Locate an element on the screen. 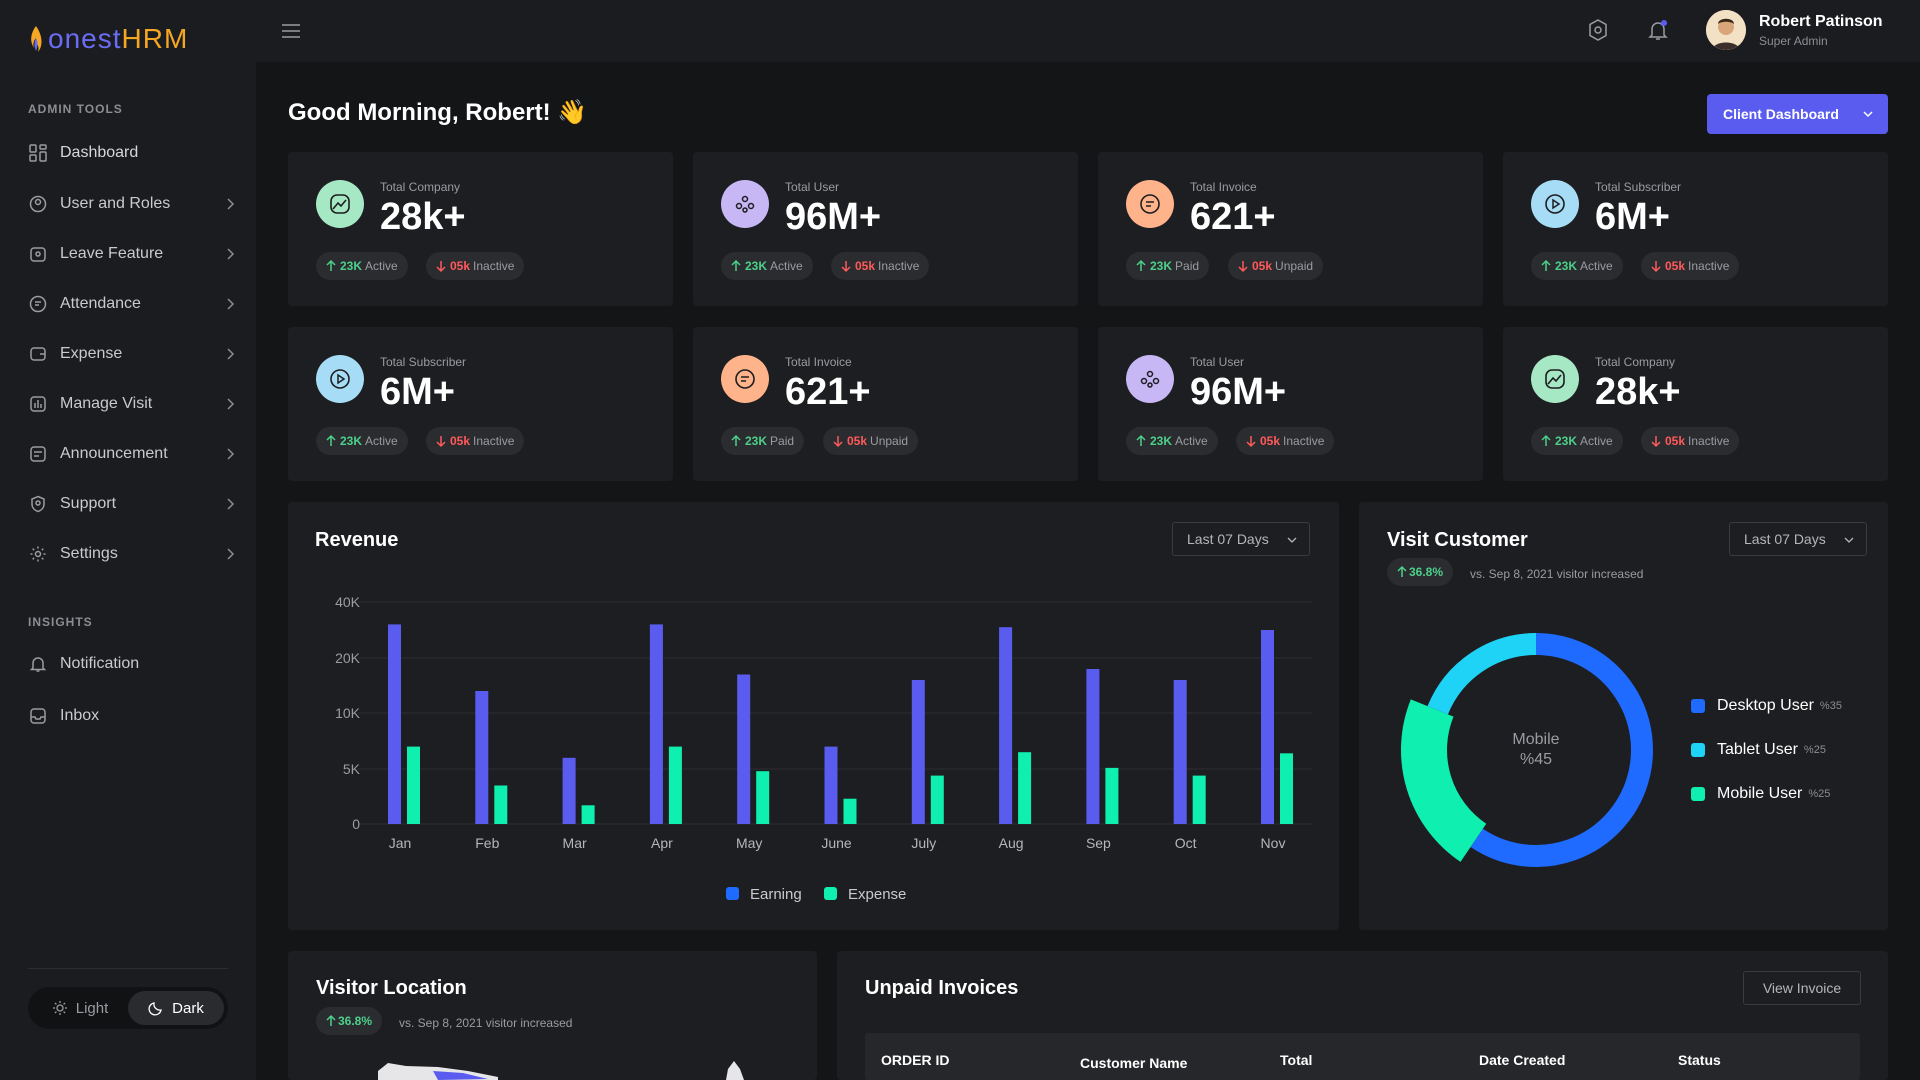  view-invoice-button: View Invoice is located at coordinates (1802, 988).